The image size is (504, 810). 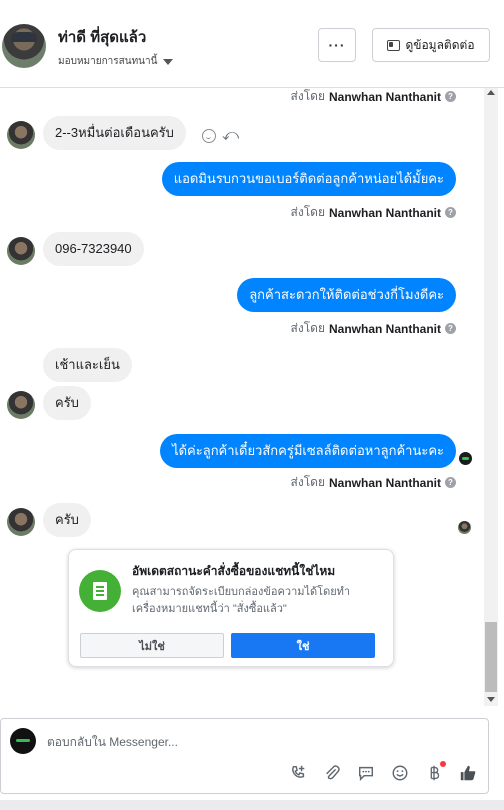 What do you see at coordinates (152, 645) in the screenshot?
I see `no-button: ไม่ใช่` at bounding box center [152, 645].